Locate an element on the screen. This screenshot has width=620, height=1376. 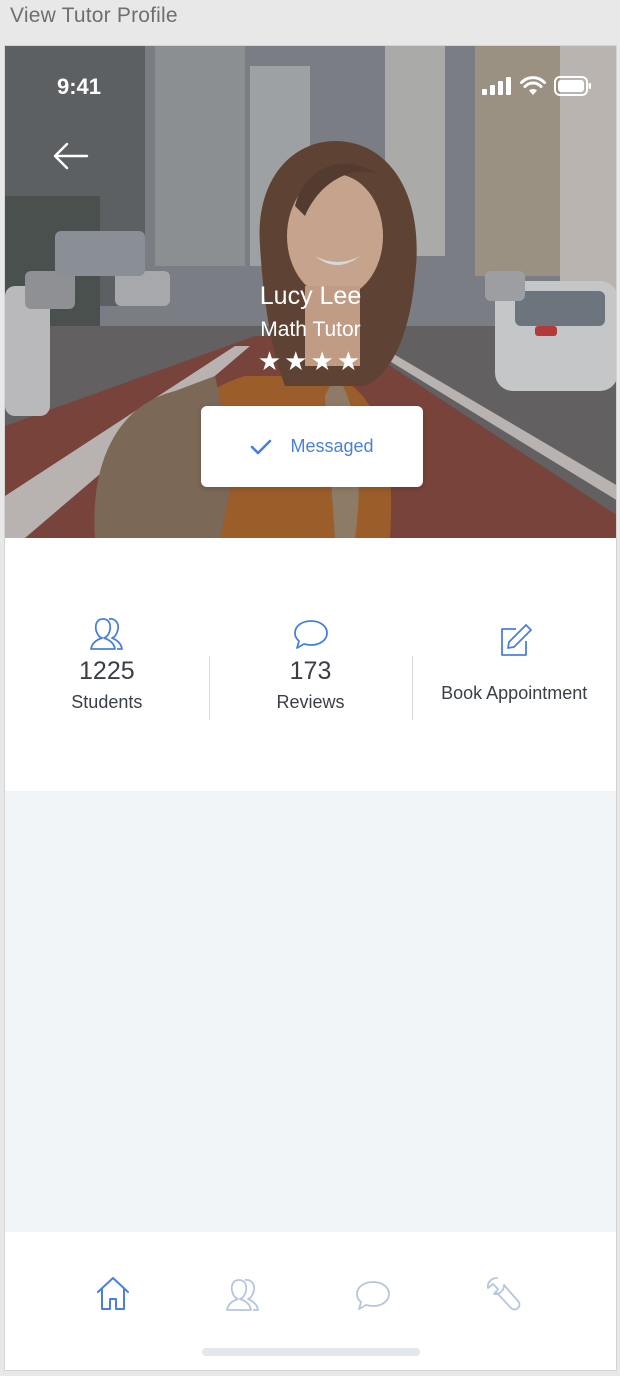
students-label: Students is located at coordinates (107, 702).